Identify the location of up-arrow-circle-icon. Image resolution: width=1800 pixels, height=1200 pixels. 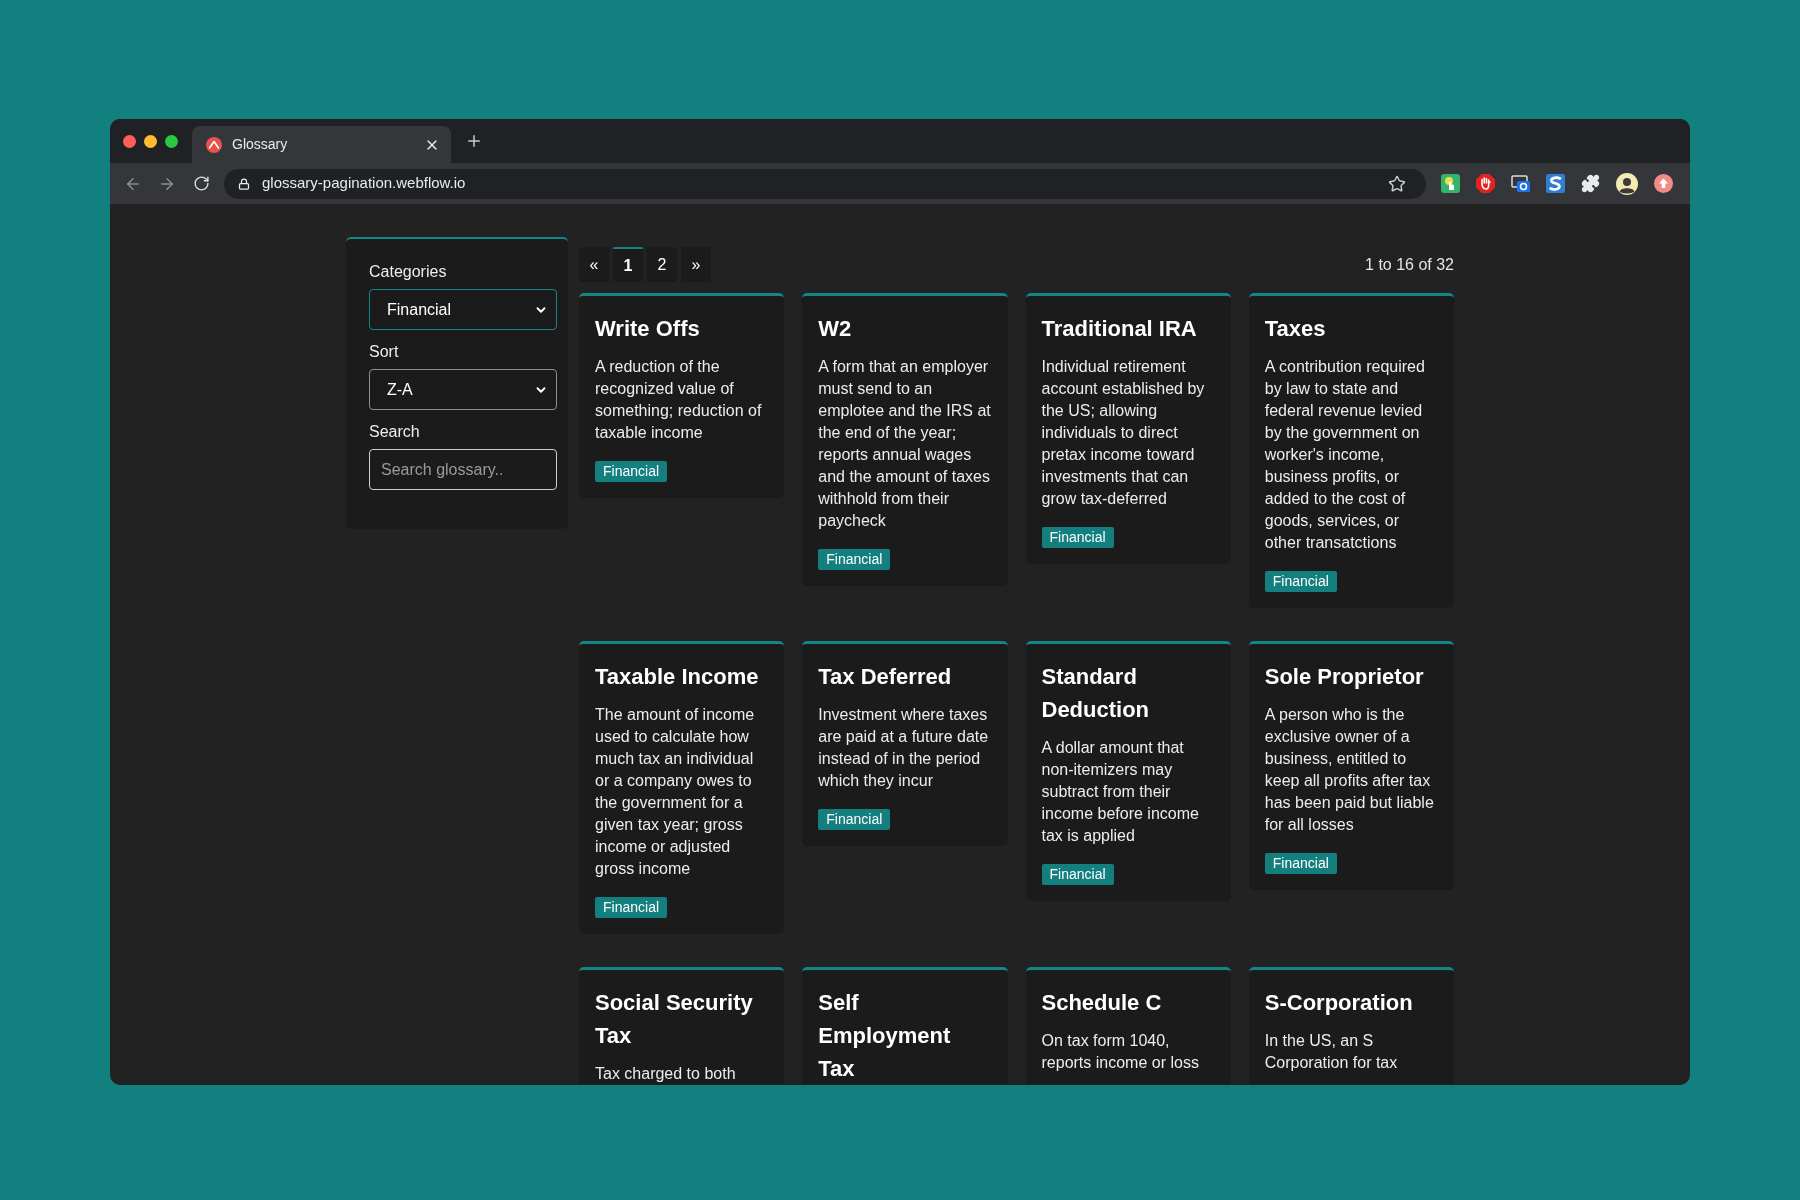
(1663, 183).